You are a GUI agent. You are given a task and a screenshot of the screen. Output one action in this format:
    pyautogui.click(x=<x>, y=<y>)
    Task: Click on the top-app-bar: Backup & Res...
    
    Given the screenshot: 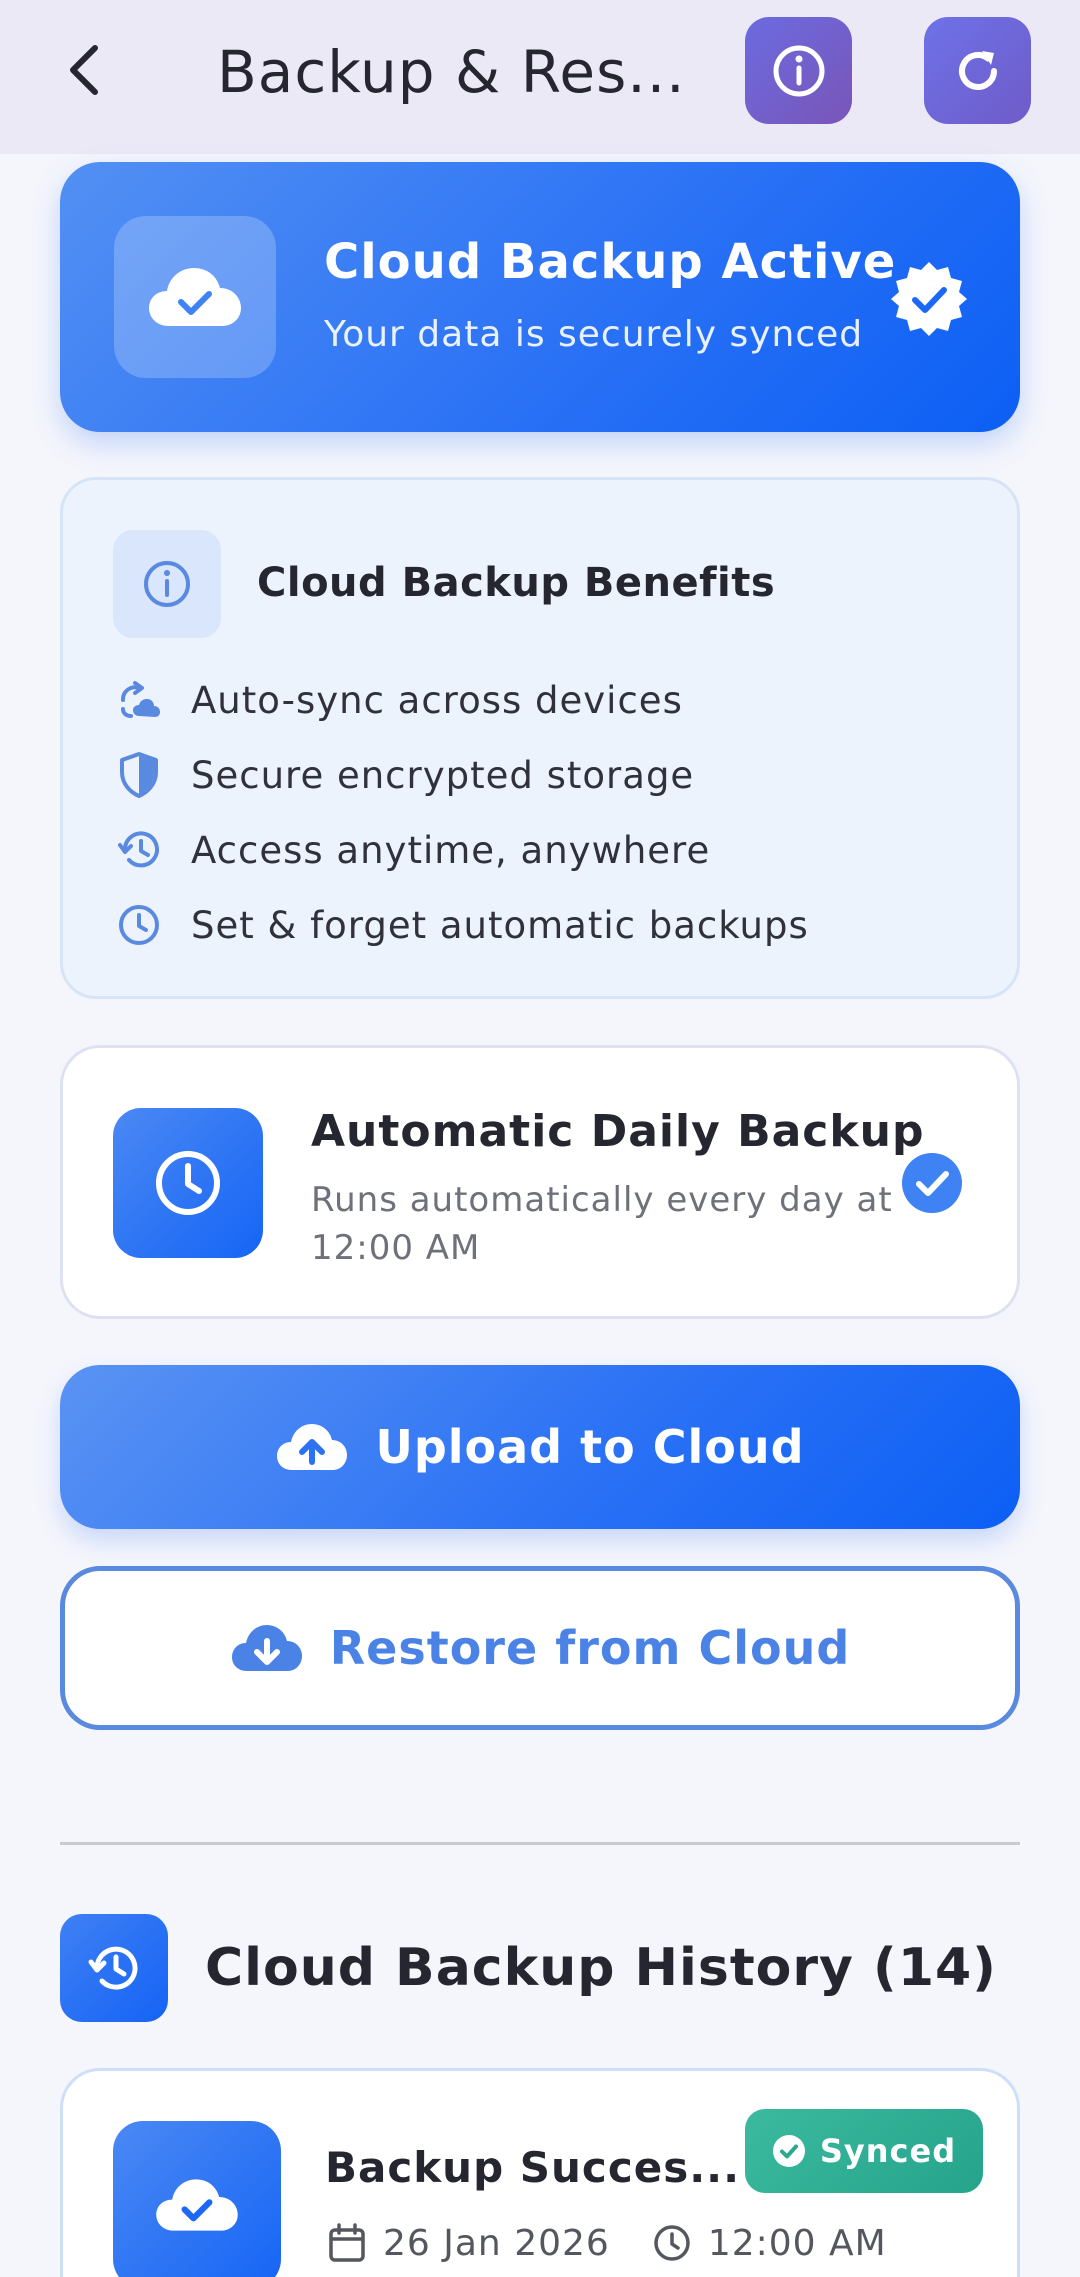 What is the action you would take?
    pyautogui.click(x=540, y=77)
    